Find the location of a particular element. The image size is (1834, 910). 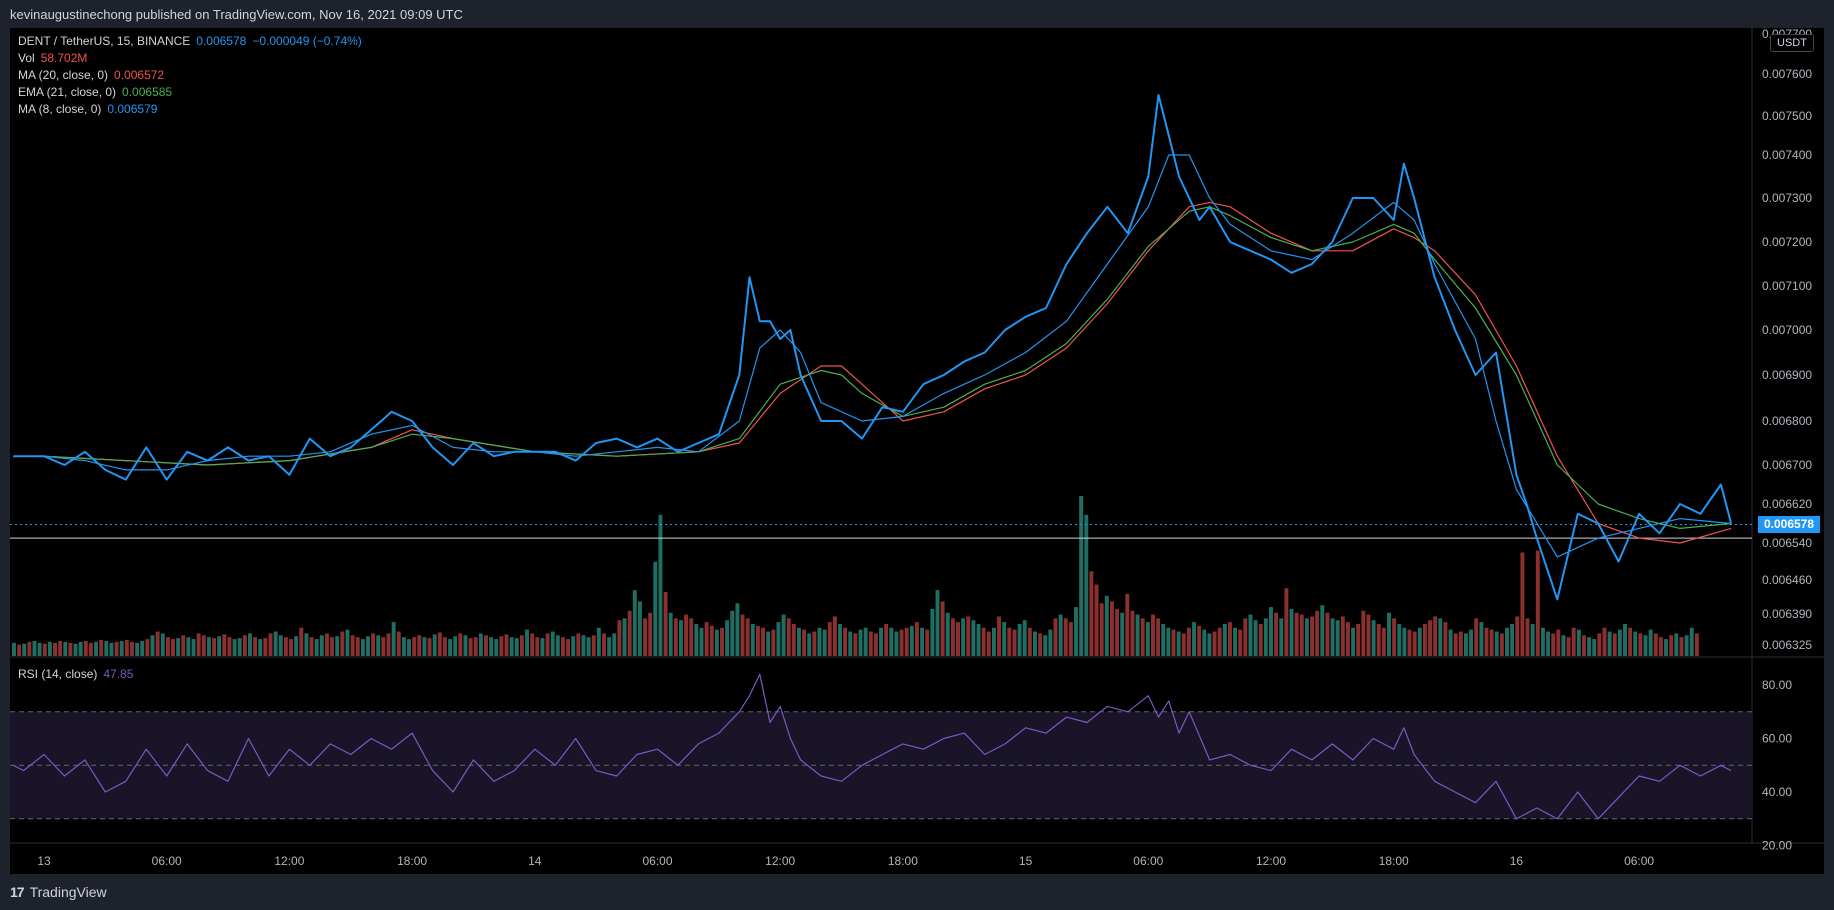

time-tick-label: 06:00 is located at coordinates (657, 861).